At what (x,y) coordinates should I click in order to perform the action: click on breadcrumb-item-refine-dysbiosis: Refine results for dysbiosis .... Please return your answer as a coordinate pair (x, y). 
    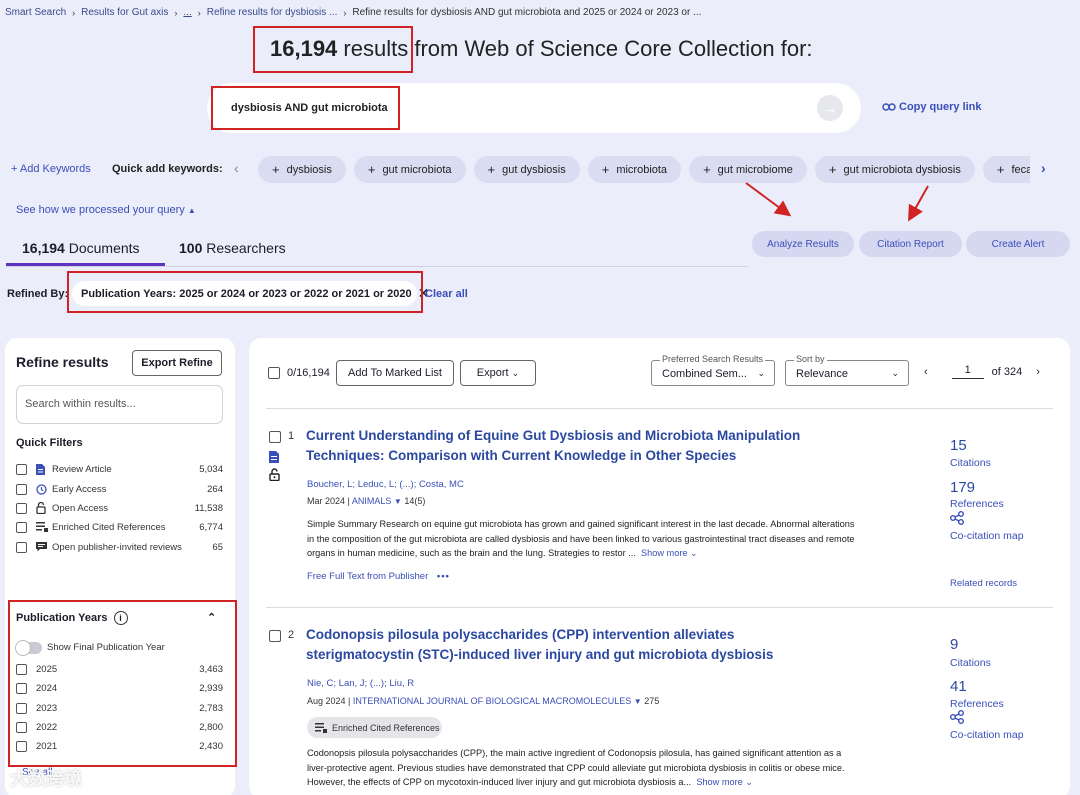
    Looking at the image, I should click on (272, 12).